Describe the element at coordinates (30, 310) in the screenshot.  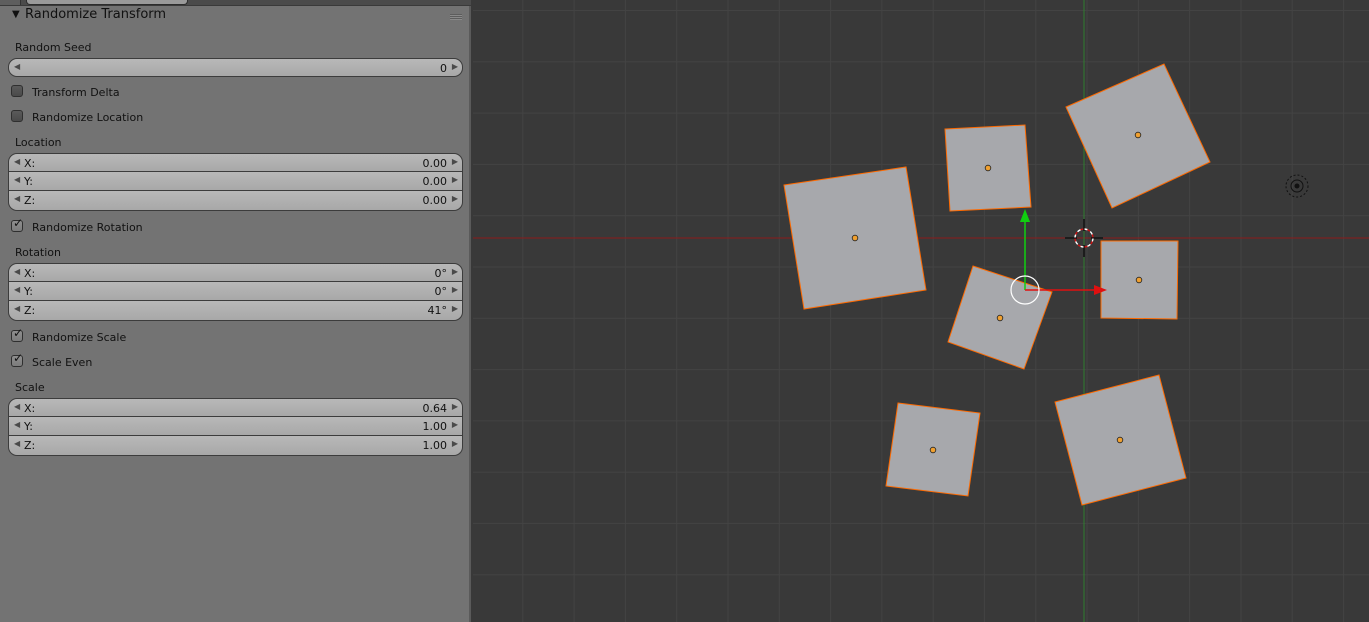
I see `rotation-z-key: Z:` at that location.